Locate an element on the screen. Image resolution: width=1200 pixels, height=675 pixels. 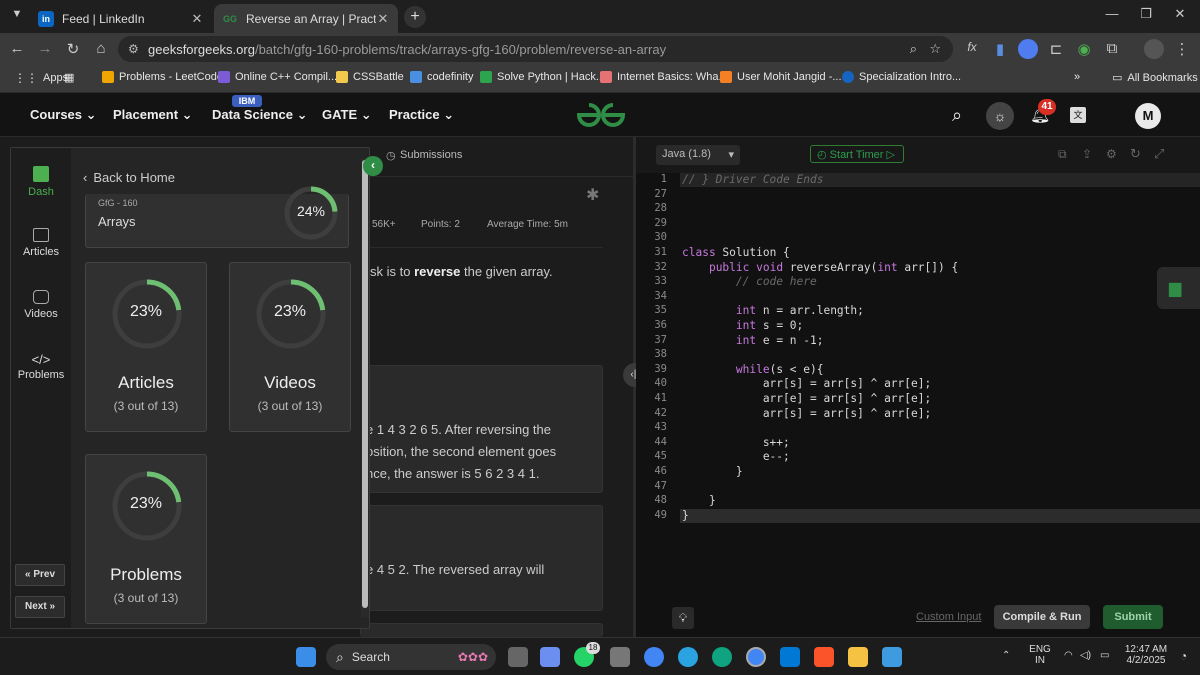
back-to-home-link: ‹ Back to Home is located at coordinates (129, 177).